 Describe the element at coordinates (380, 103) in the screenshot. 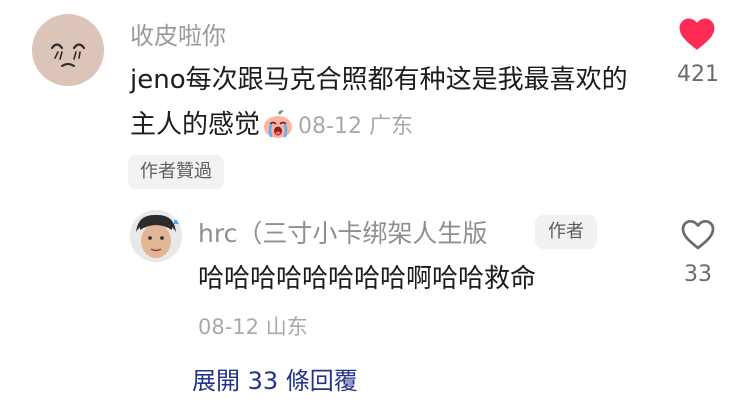

I see `comment-text: jeno每次跟马克合照都有种这是我最喜欢的主人的感觉 08-12 广东` at that location.